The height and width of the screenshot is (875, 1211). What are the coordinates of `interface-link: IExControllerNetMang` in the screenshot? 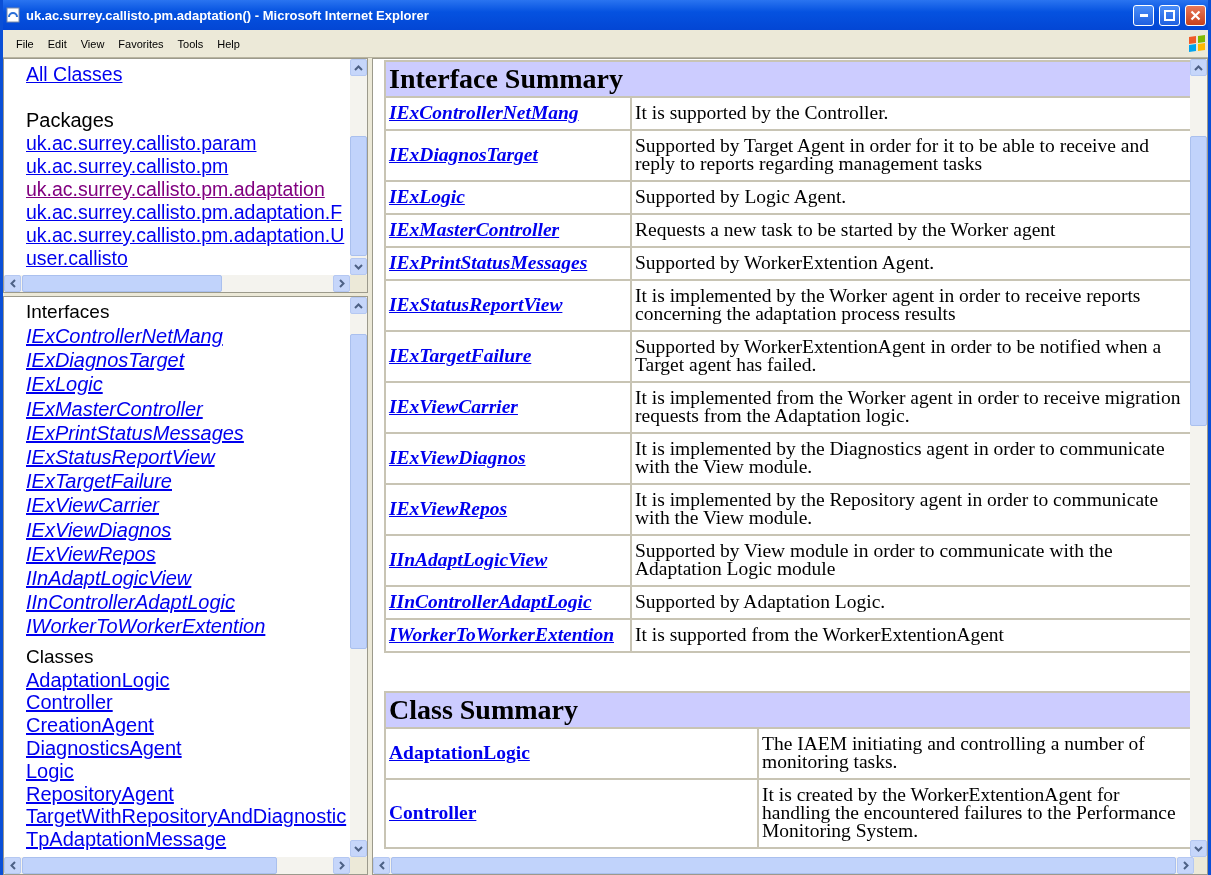 It's located at (124, 336).